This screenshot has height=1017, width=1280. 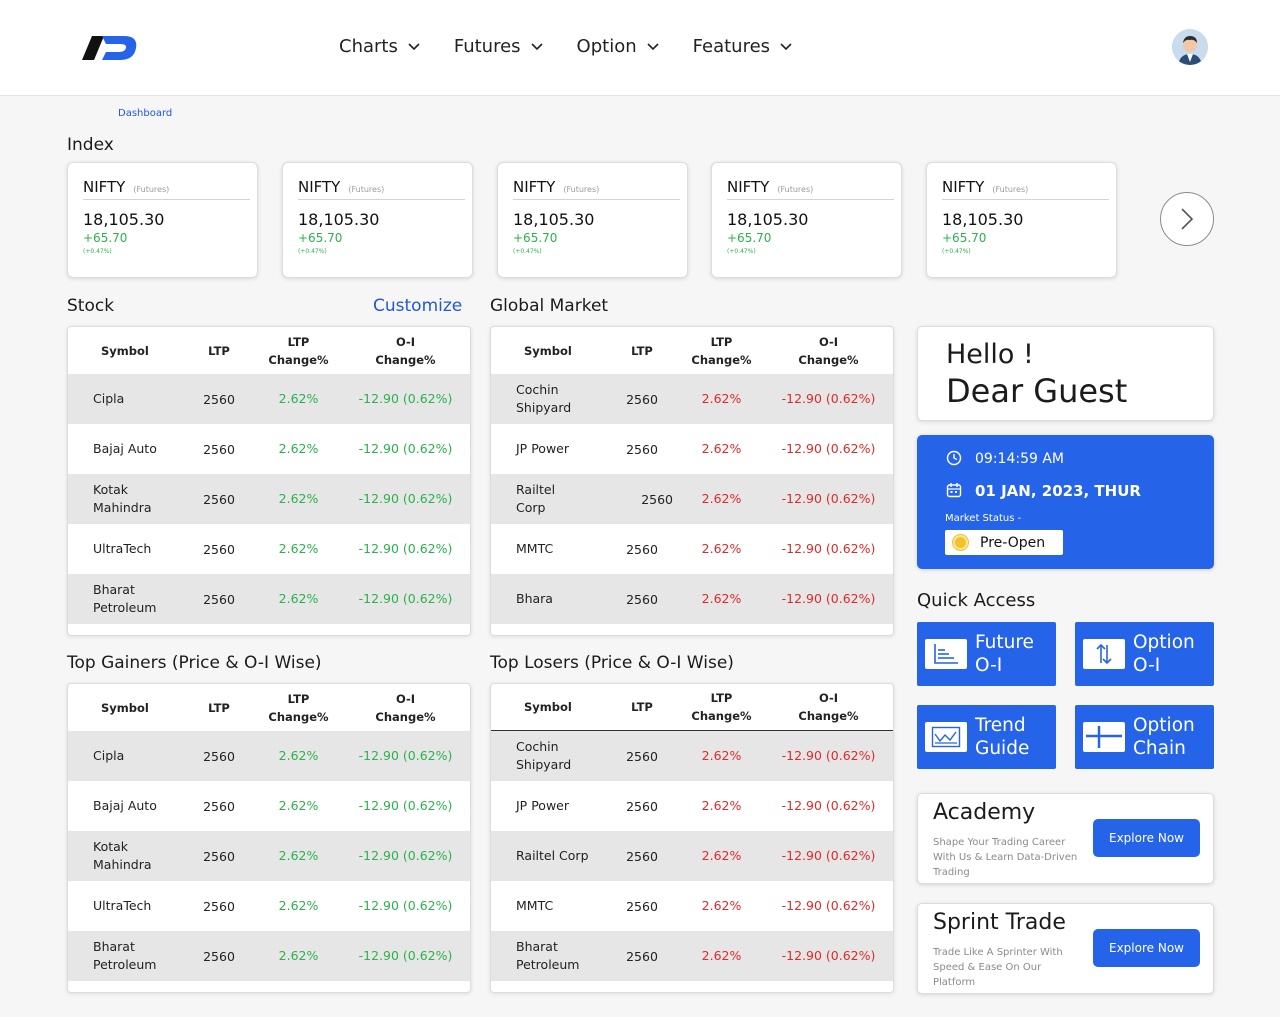 What do you see at coordinates (1146, 838) in the screenshot?
I see `academy-explore-button: Explore Now` at bounding box center [1146, 838].